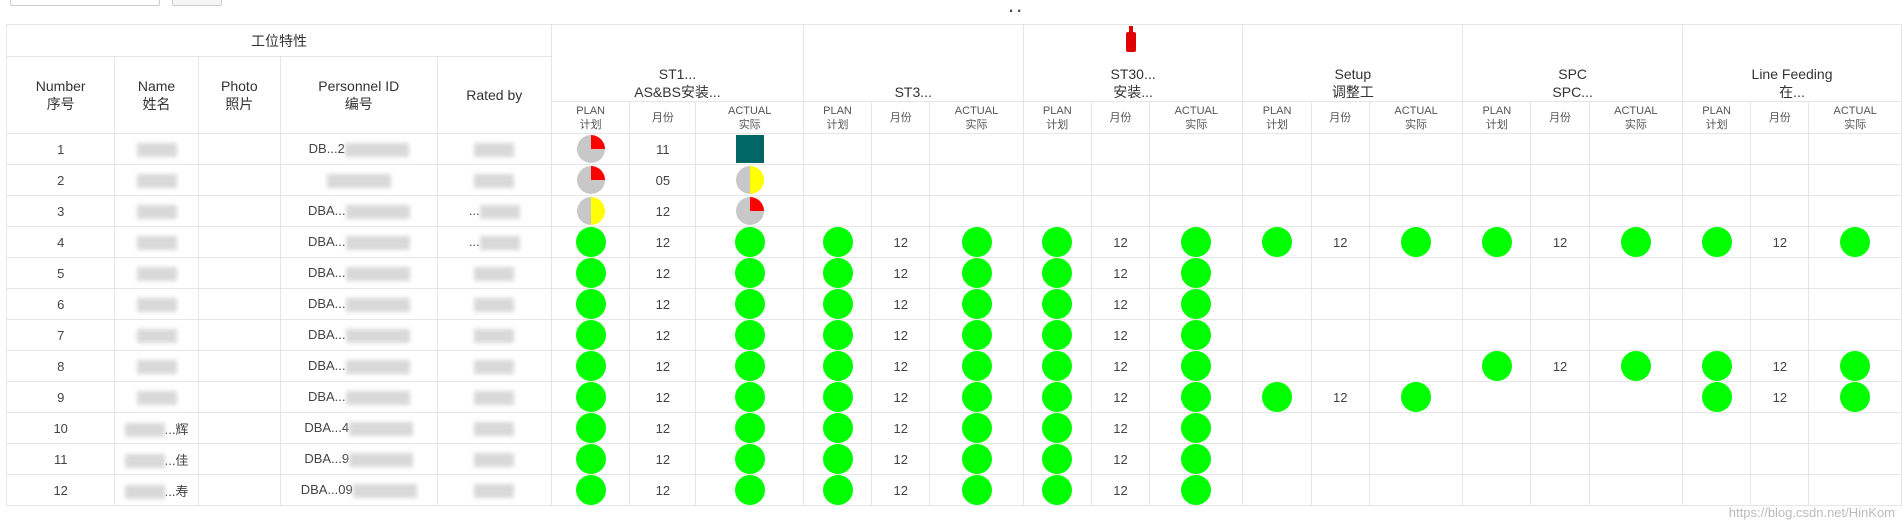  What do you see at coordinates (60, 335) in the screenshot?
I see `cell-number: 7` at bounding box center [60, 335].